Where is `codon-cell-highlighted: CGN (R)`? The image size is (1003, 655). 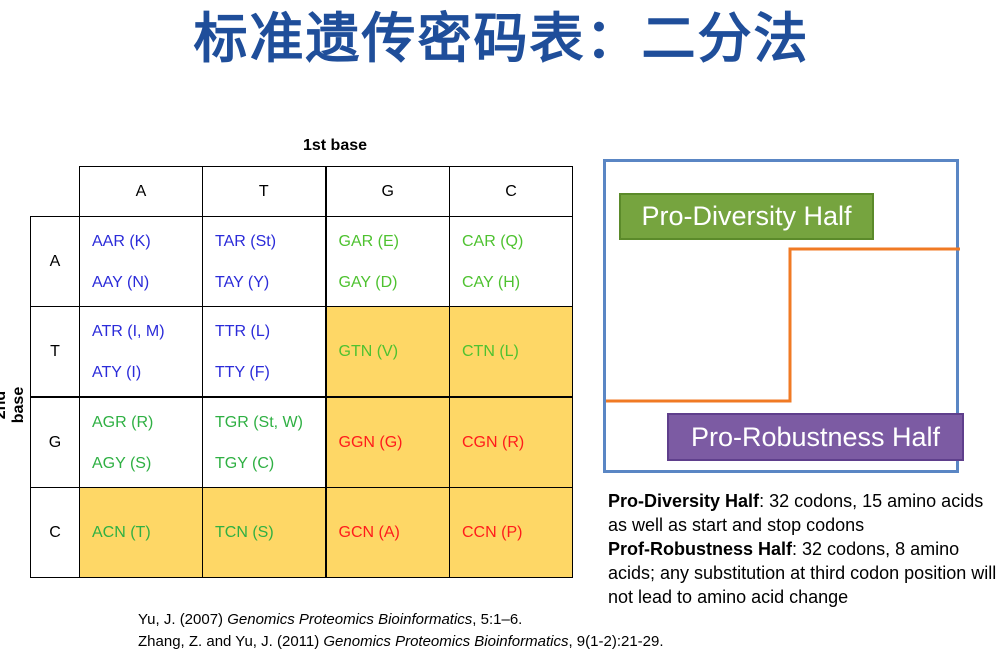 codon-cell-highlighted: CGN (R) is located at coordinates (511, 442).